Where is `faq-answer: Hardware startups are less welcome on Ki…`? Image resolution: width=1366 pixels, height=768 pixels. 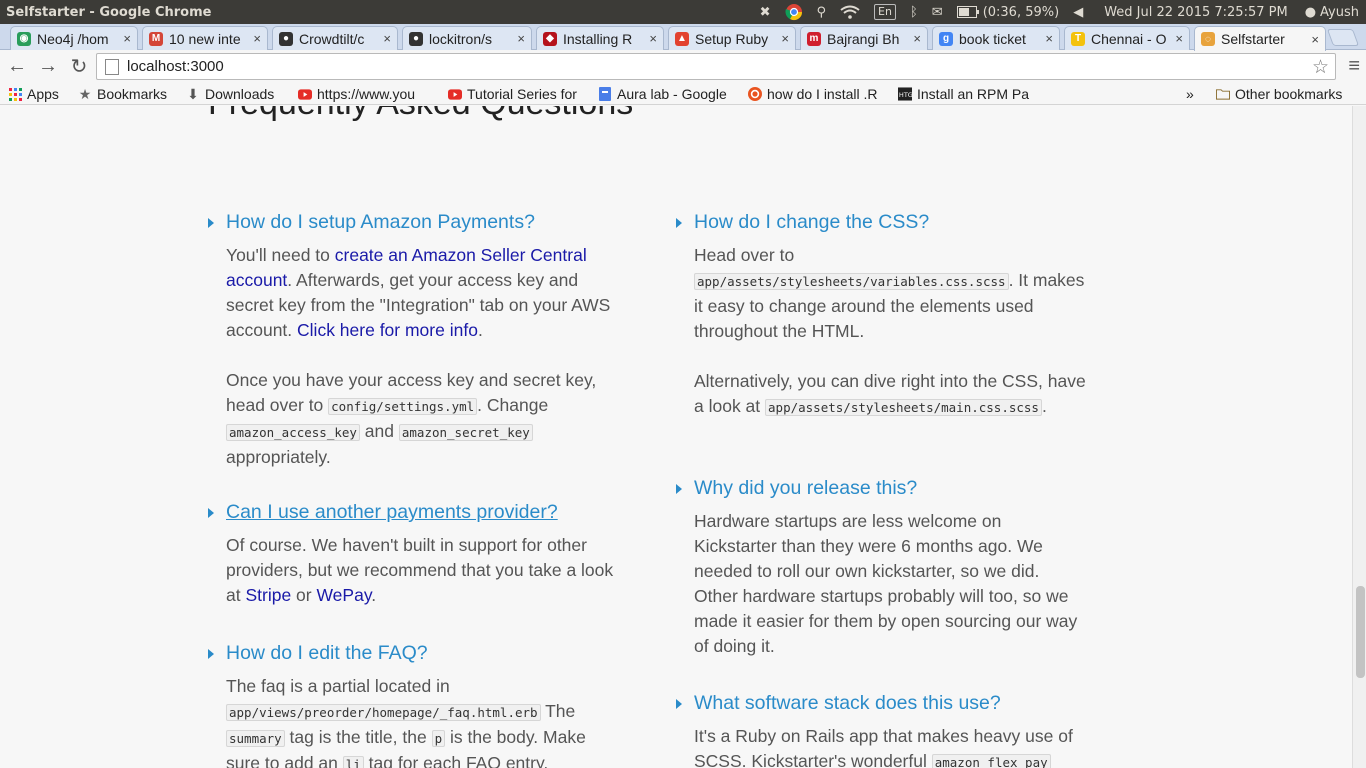 faq-answer: Hardware startups are less welcome on Ki… is located at coordinates (886, 583).